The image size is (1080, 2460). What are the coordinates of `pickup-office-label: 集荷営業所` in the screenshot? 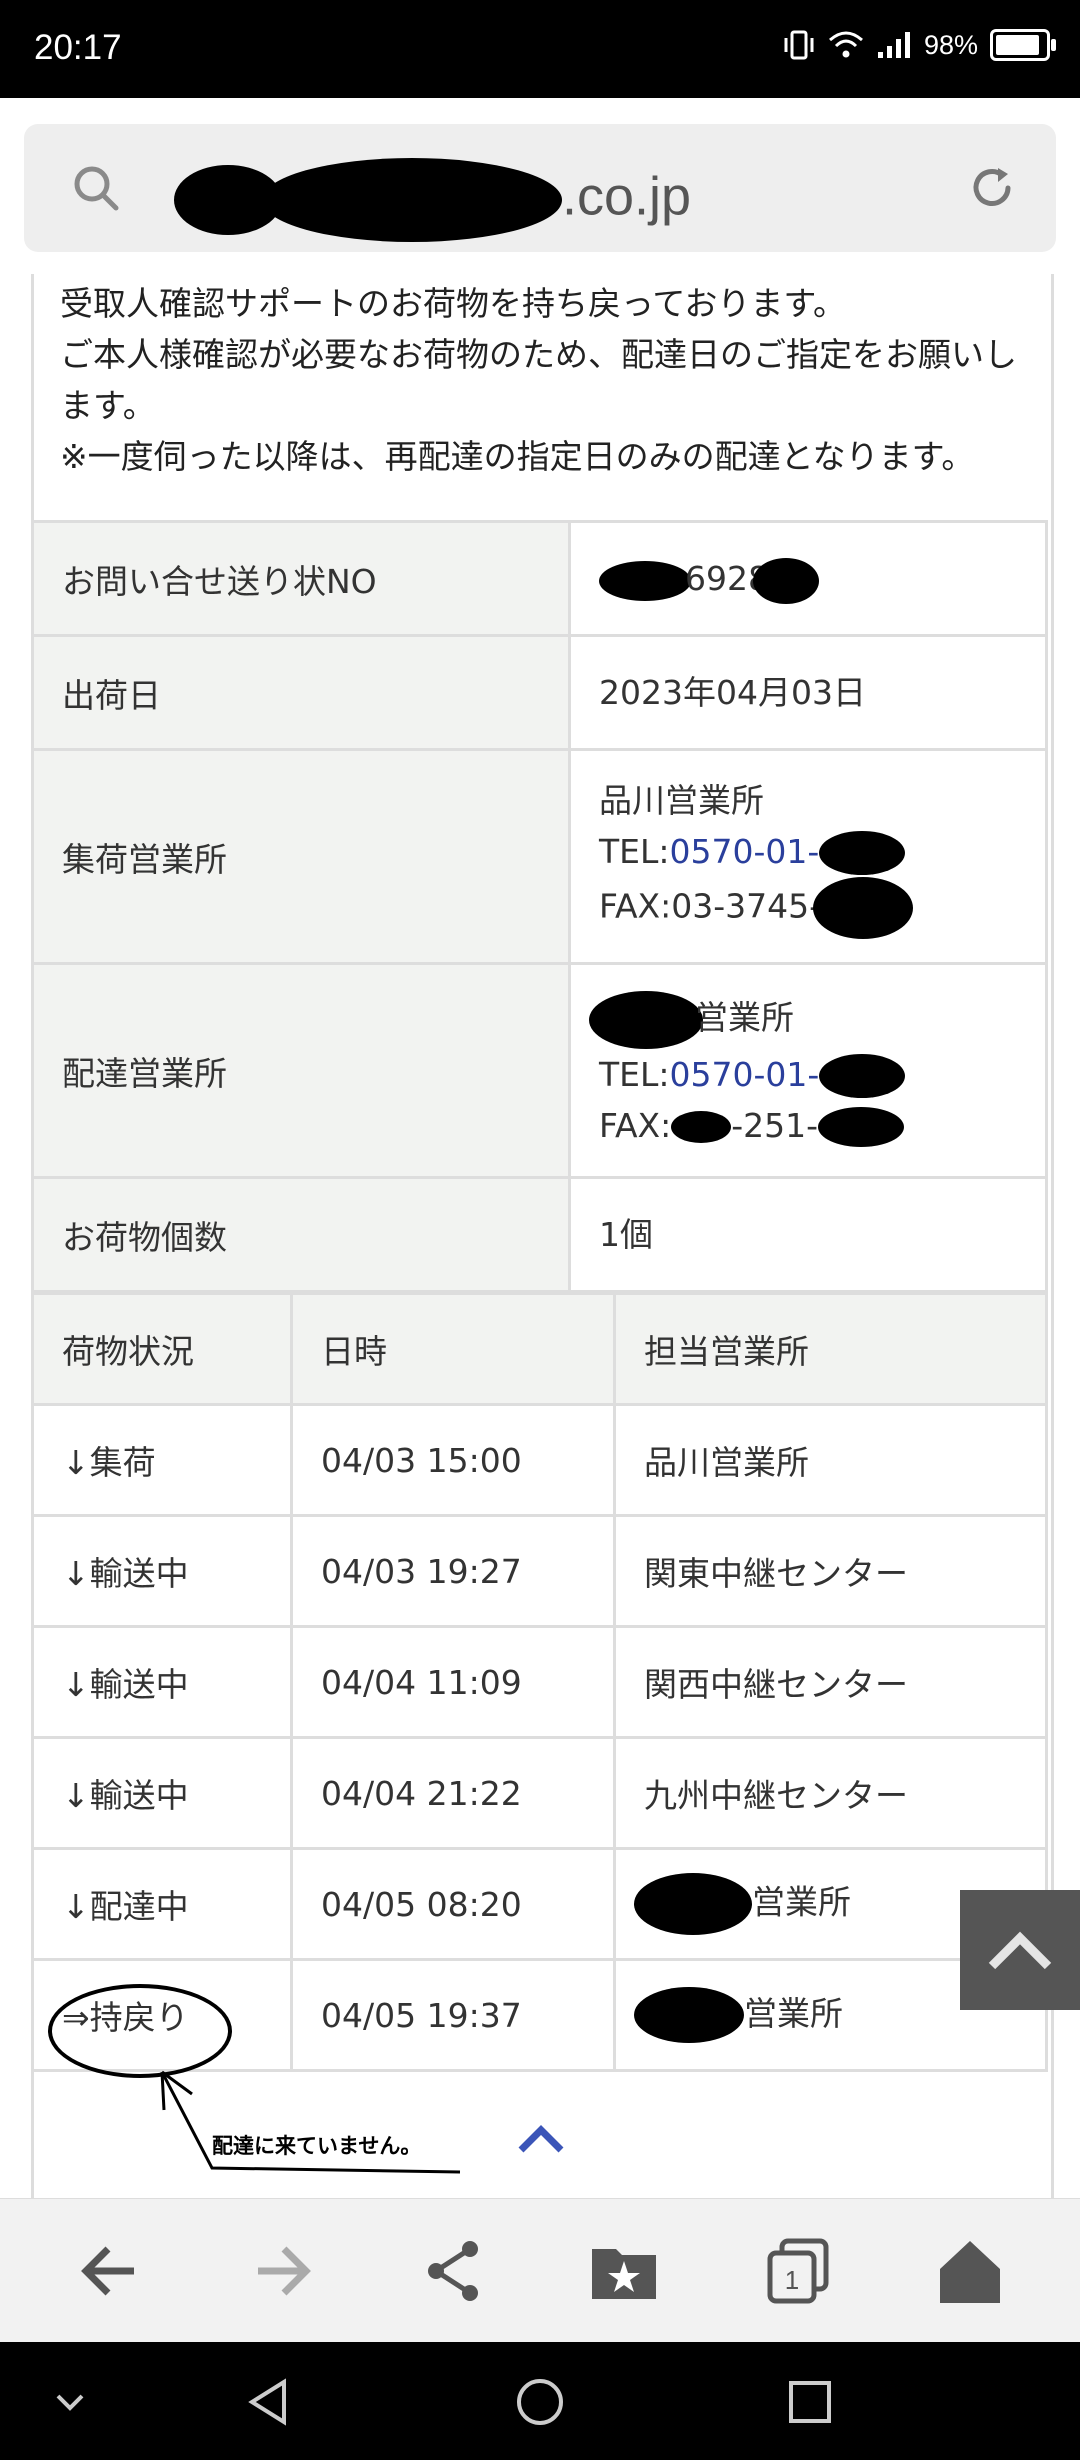 It's located at (301, 856).